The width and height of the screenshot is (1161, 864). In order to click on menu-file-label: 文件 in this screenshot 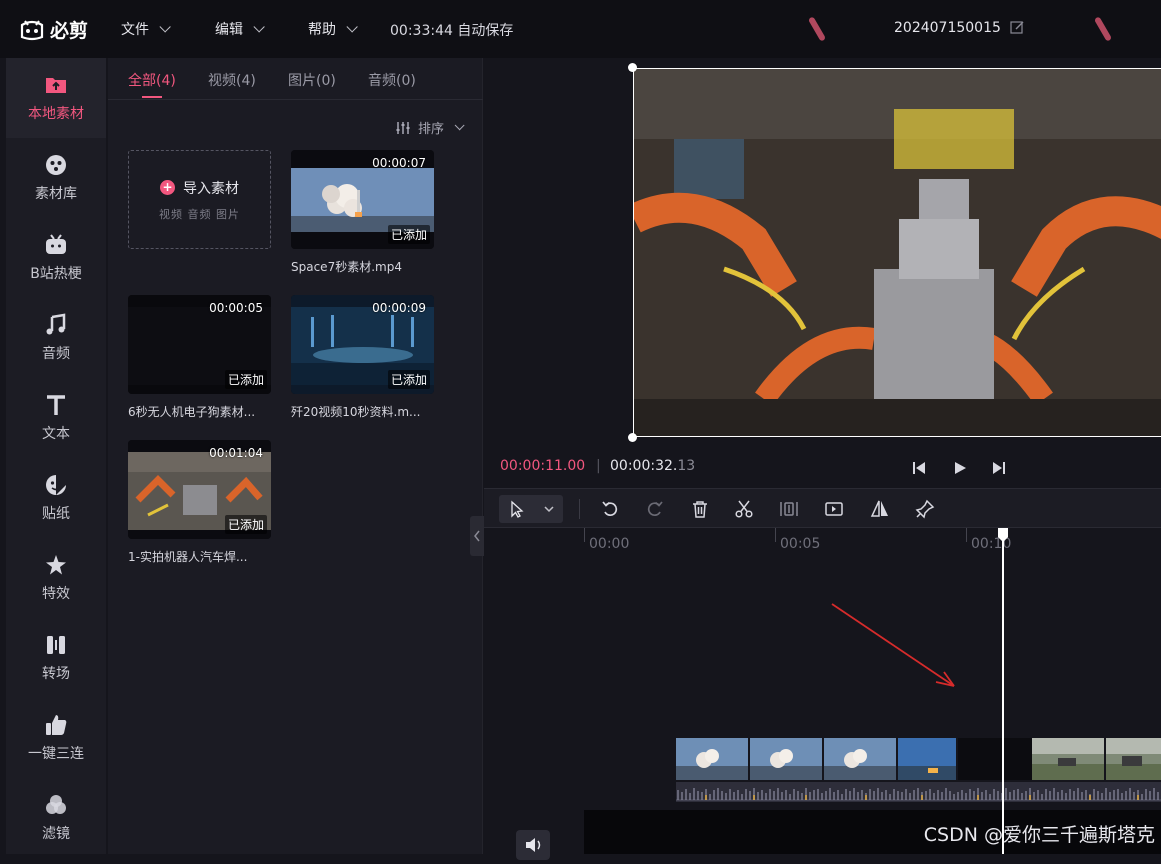, I will do `click(135, 30)`.